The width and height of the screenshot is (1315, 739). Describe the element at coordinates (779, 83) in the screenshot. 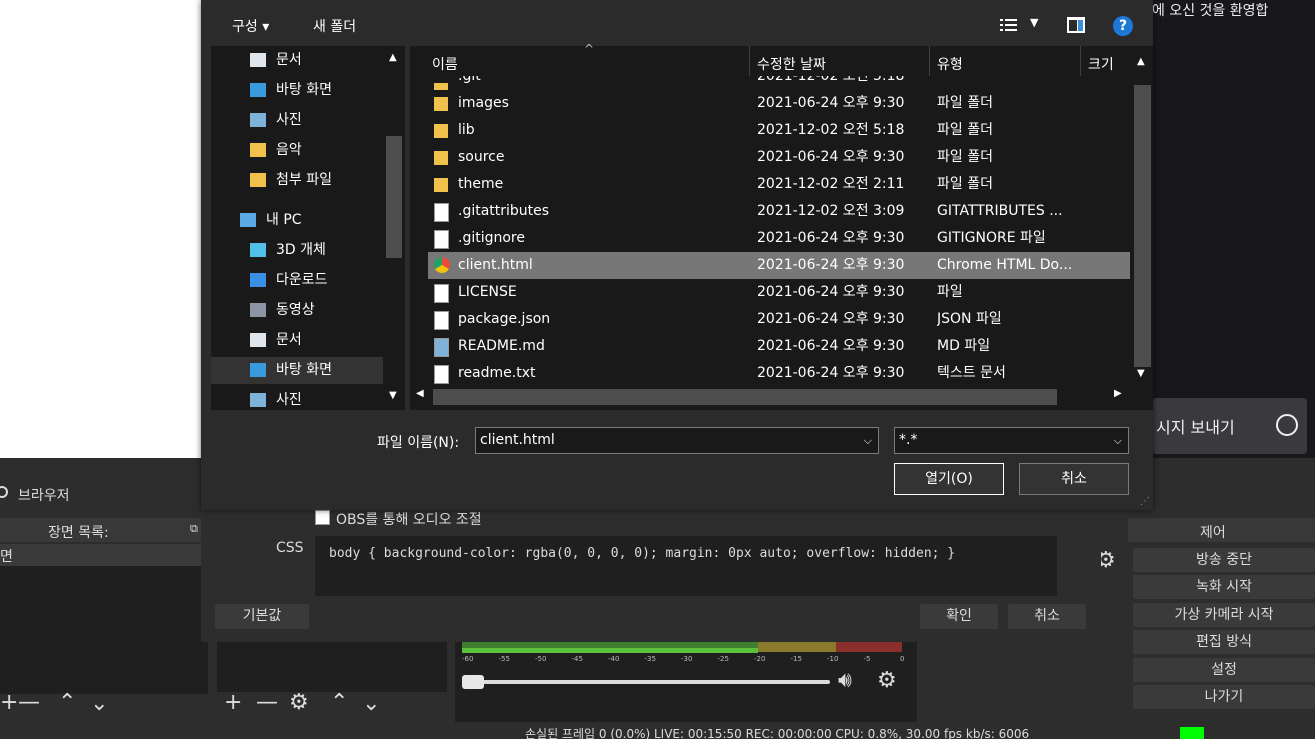

I see `file-row: .git2021-12-02 오전 5:18파일 폴더` at that location.